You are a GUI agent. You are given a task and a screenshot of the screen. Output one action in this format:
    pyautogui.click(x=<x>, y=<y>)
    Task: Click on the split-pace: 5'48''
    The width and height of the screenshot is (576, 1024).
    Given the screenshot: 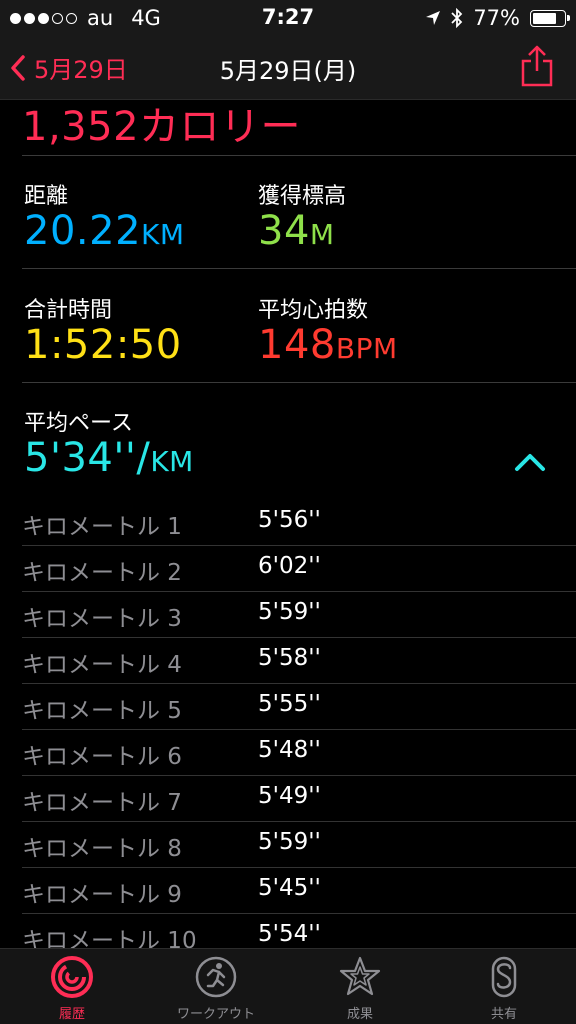 What is the action you would take?
    pyautogui.click(x=289, y=750)
    